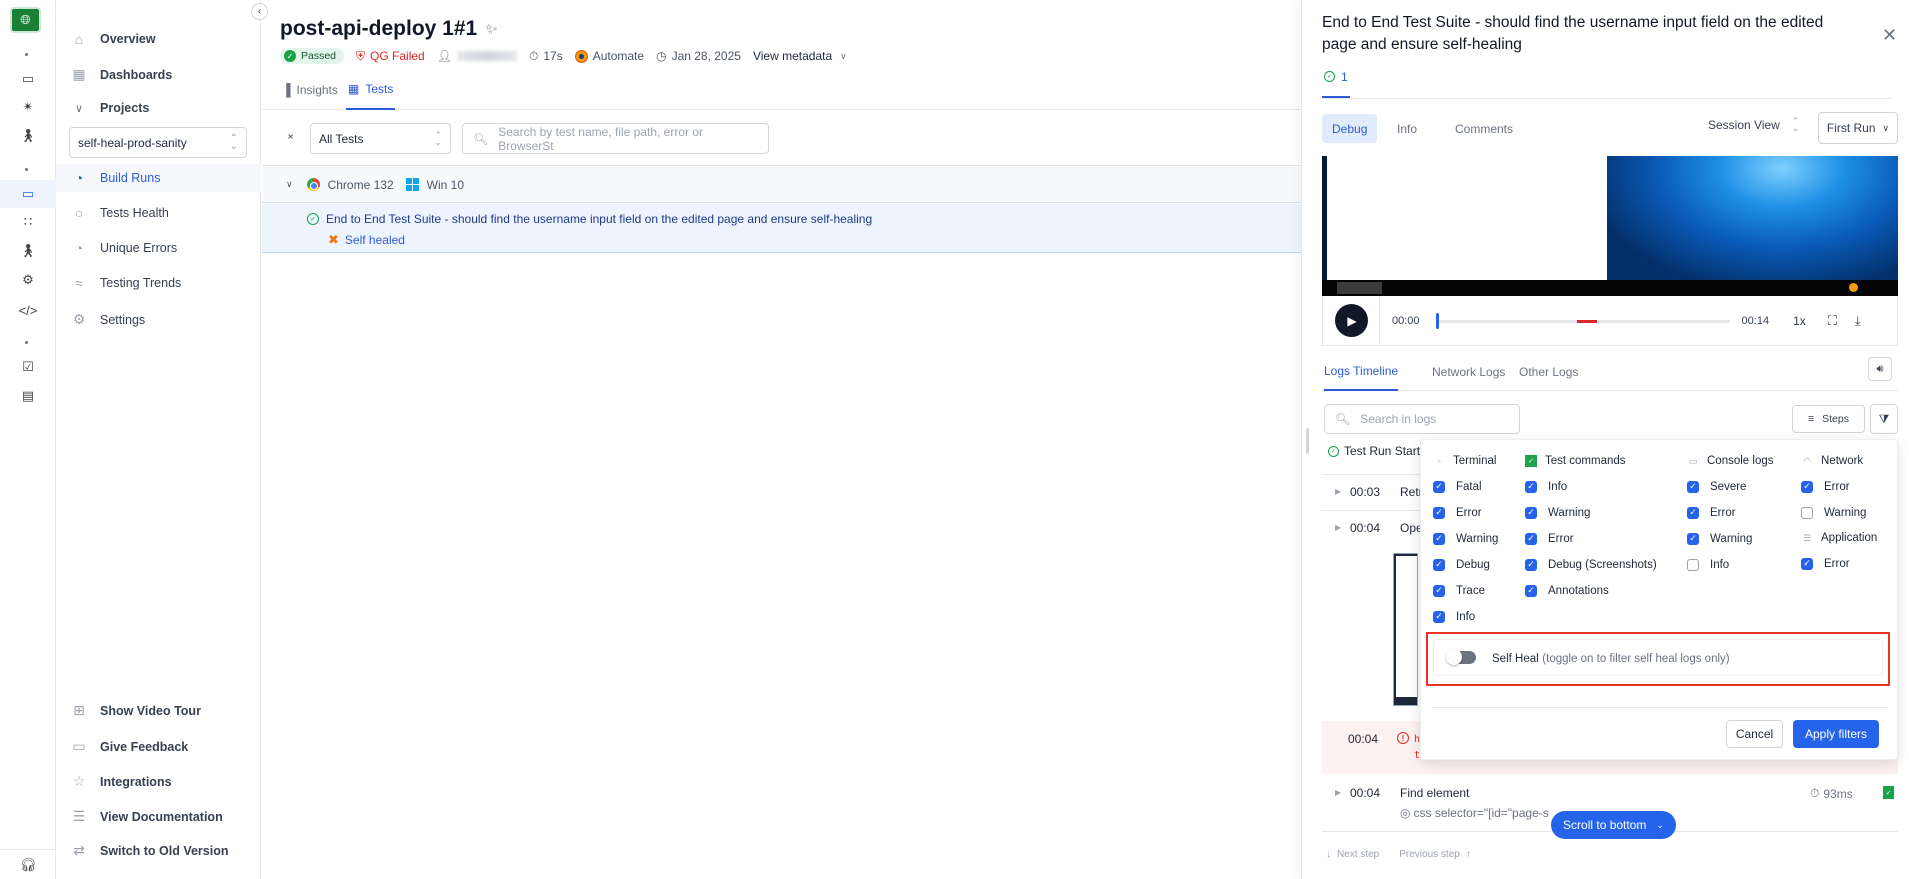 The image size is (1909, 879). I want to click on filter-option: ✓ Trace, so click(1465, 590).